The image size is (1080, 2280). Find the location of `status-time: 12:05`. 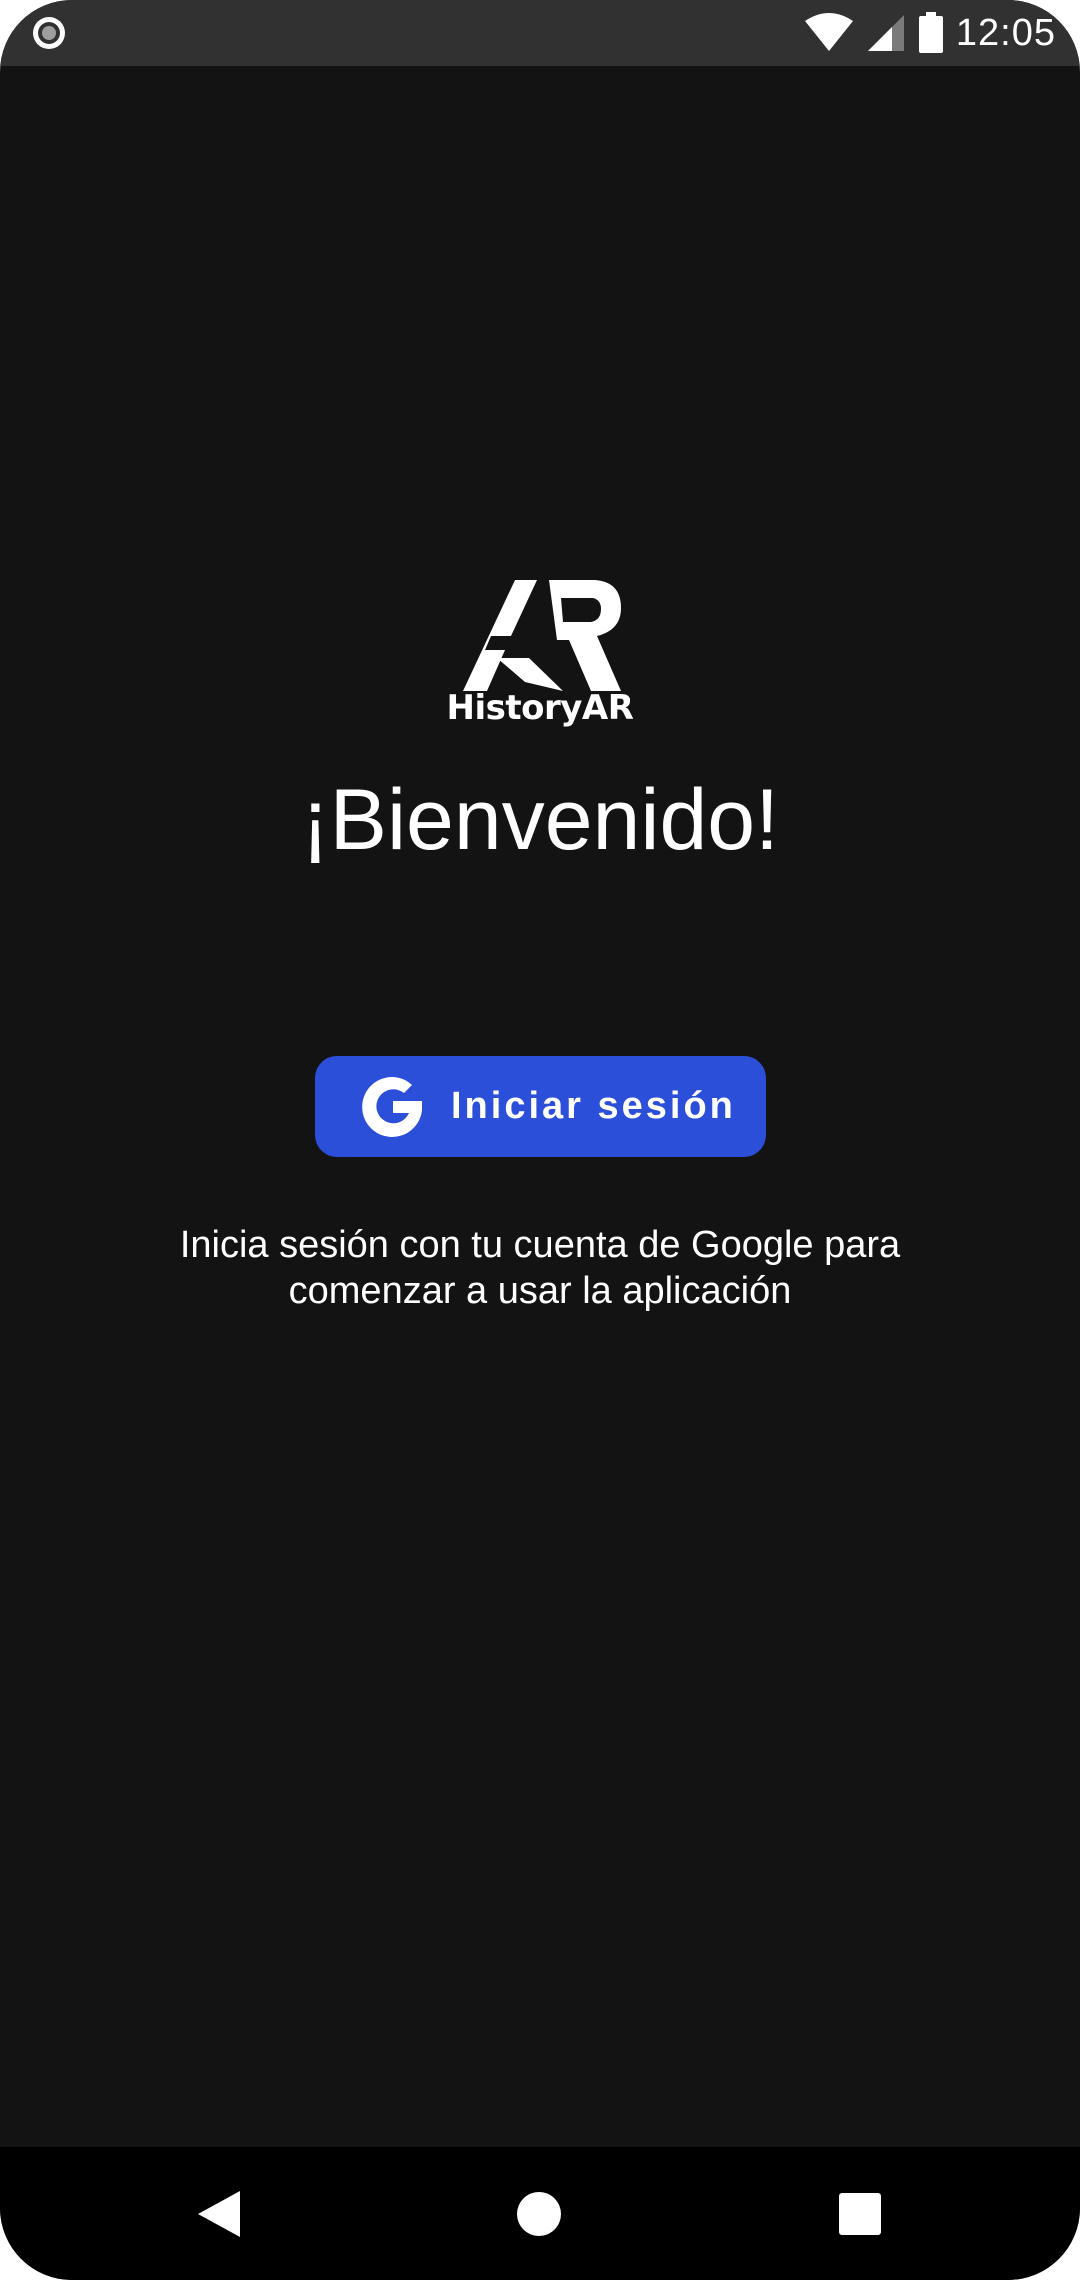

status-time: 12:05 is located at coordinates (1005, 32).